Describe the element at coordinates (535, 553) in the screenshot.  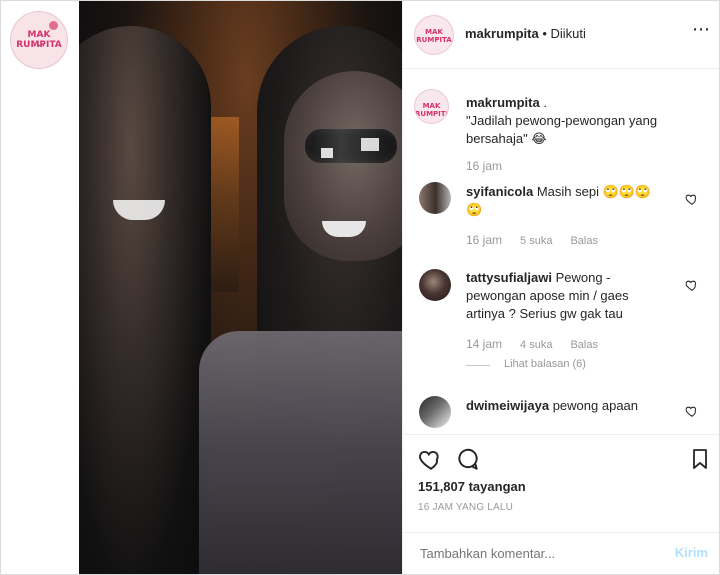
I see `add-comment-input` at that location.